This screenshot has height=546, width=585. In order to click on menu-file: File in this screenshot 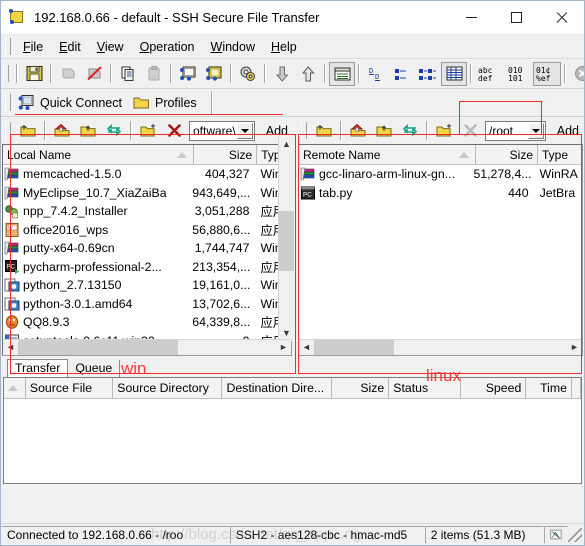, I will do `click(33, 47)`.